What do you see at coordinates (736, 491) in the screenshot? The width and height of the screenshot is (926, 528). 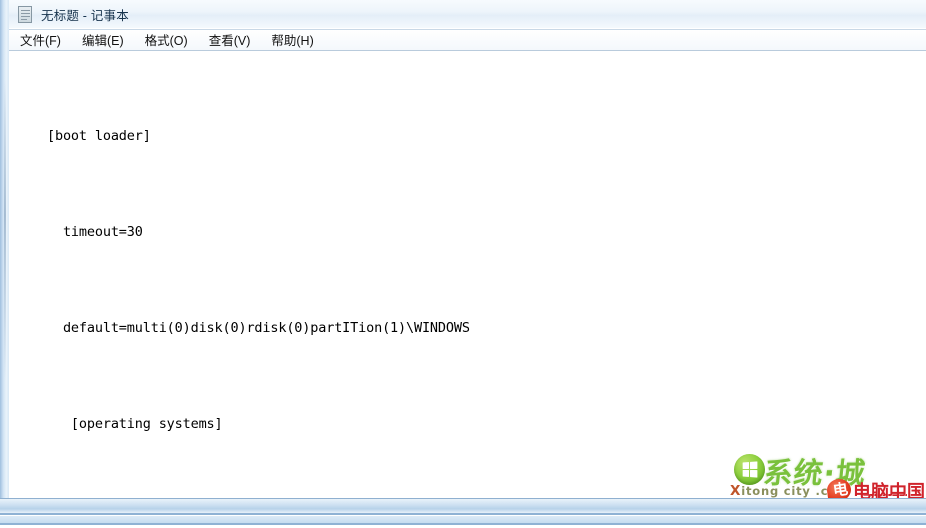 I see `watermark-domain-initial: X` at bounding box center [736, 491].